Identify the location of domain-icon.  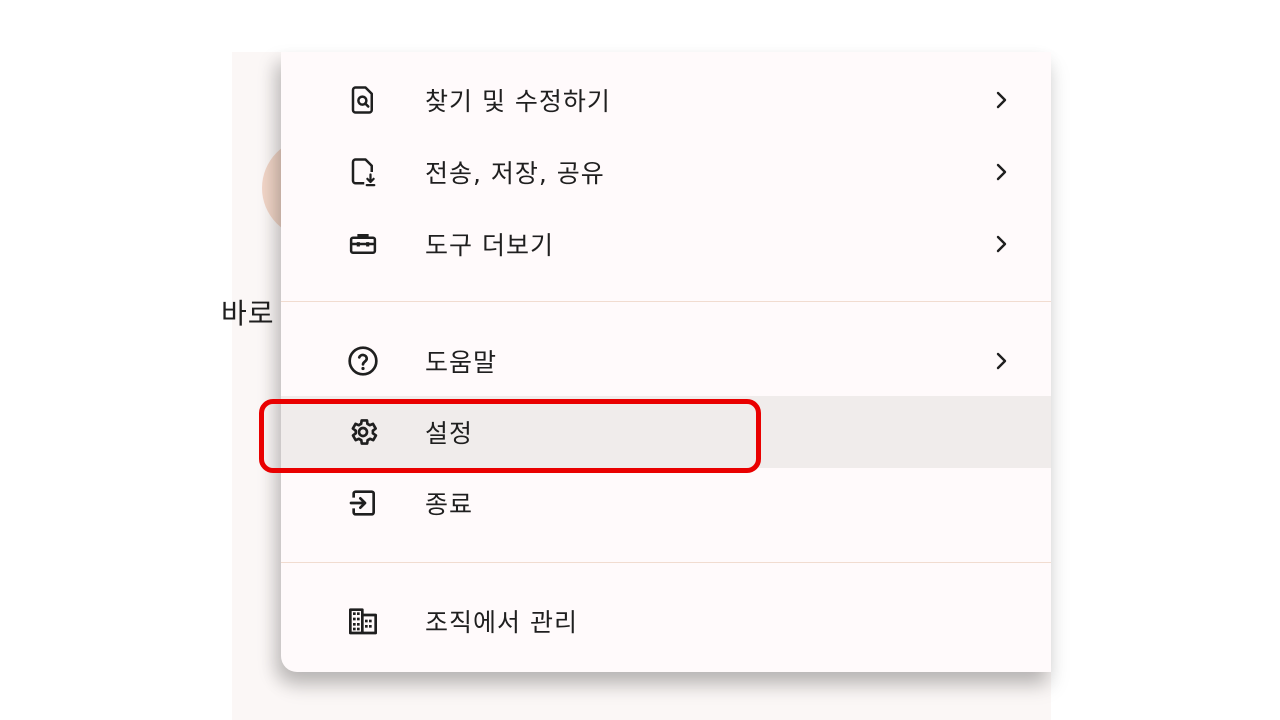
(363, 621).